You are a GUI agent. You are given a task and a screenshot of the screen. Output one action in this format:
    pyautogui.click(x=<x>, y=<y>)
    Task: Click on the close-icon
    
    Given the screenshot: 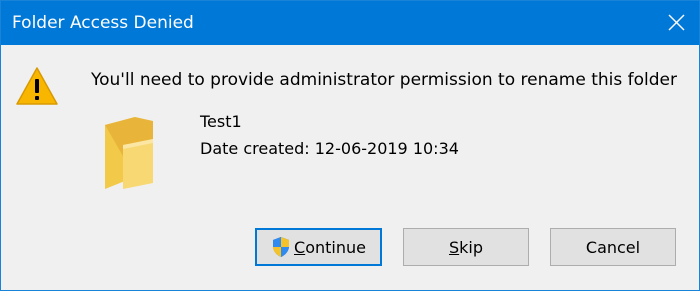 What is the action you would take?
    pyautogui.click(x=676, y=22)
    